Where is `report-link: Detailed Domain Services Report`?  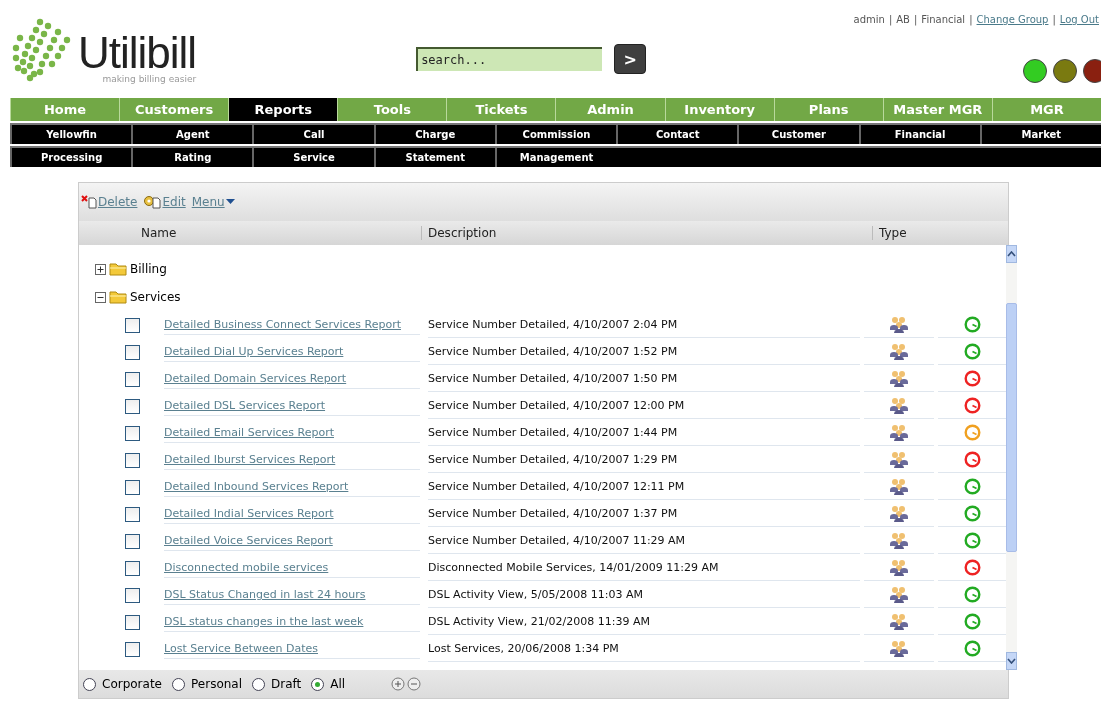
report-link: Detailed Domain Services Report is located at coordinates (255, 378).